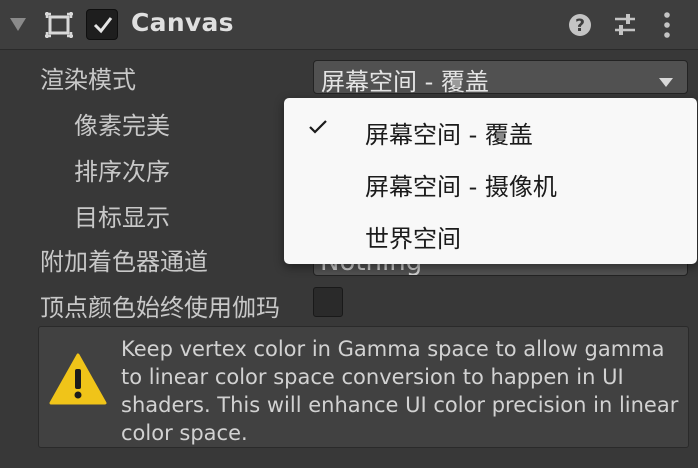 Image resolution: width=698 pixels, height=468 pixels. I want to click on render-mode-label: 渲染模式, so click(88, 80).